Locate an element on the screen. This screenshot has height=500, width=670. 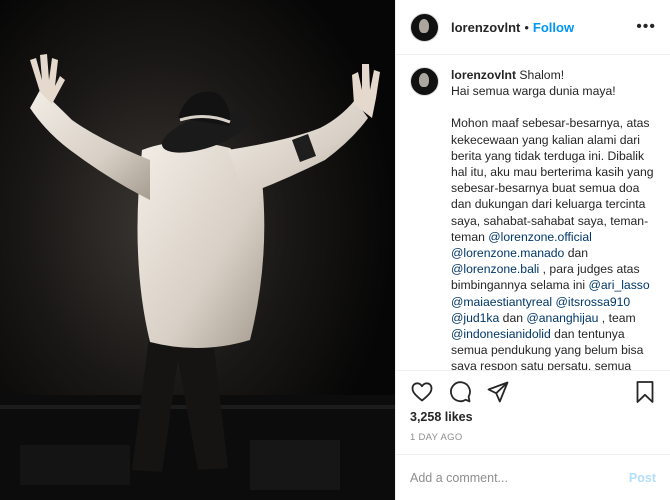
add-comment-bar: Post is located at coordinates (533, 477).